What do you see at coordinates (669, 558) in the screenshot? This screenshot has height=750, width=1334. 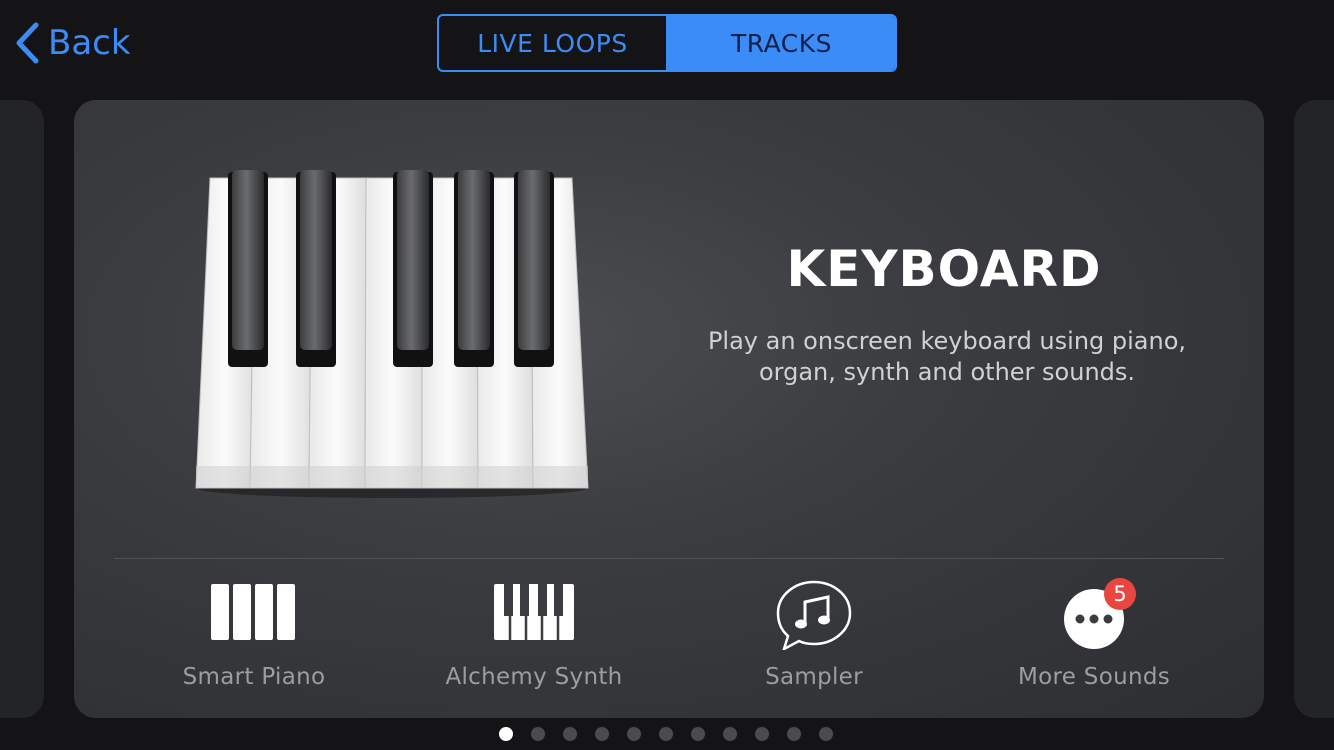 I see `divider` at bounding box center [669, 558].